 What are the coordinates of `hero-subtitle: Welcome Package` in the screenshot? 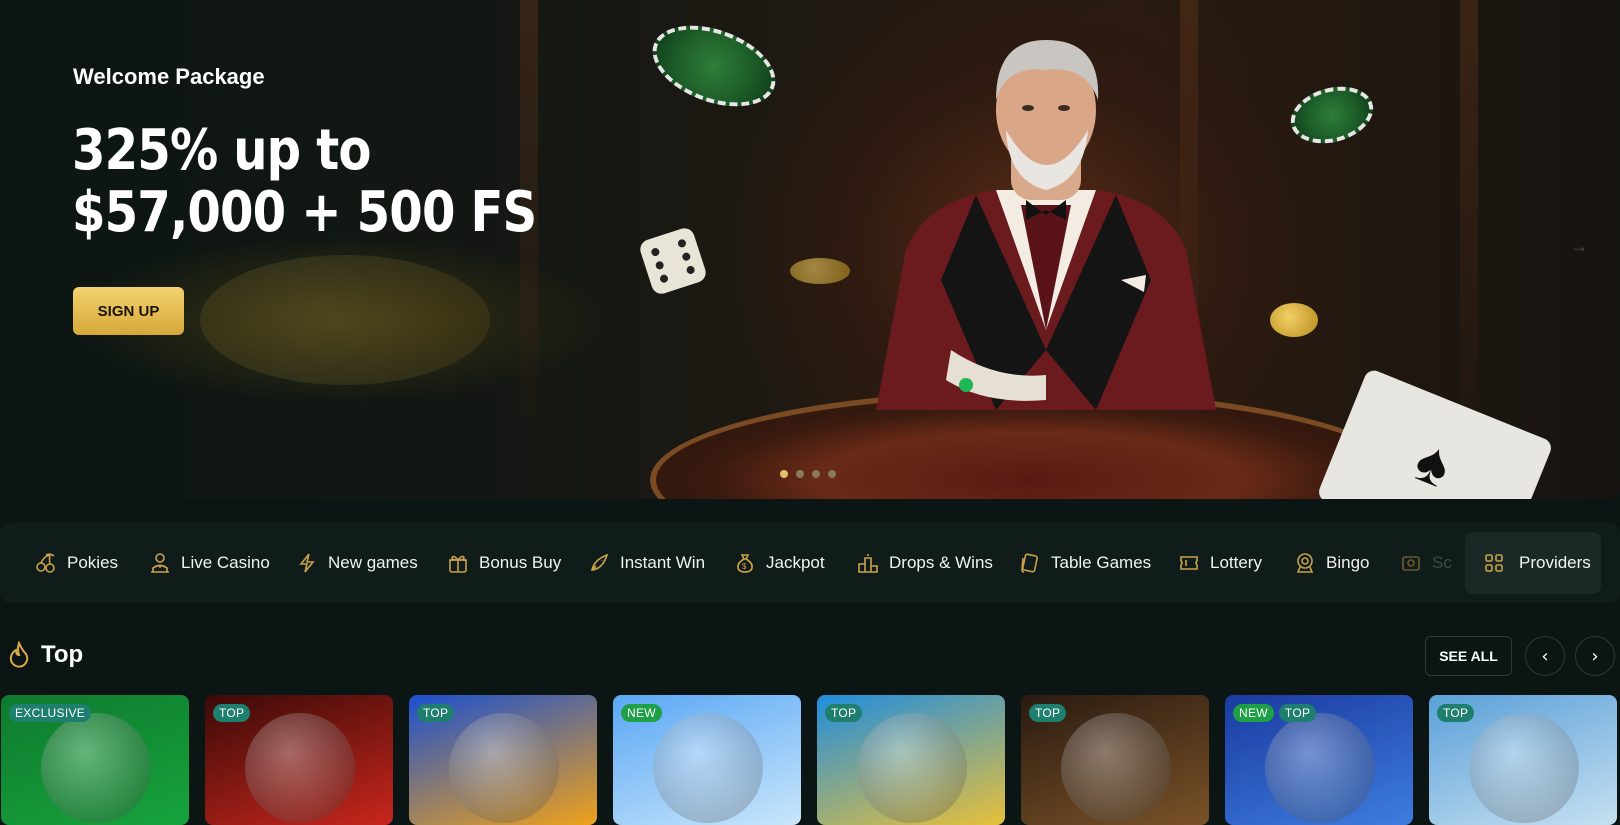 It's located at (169, 76).